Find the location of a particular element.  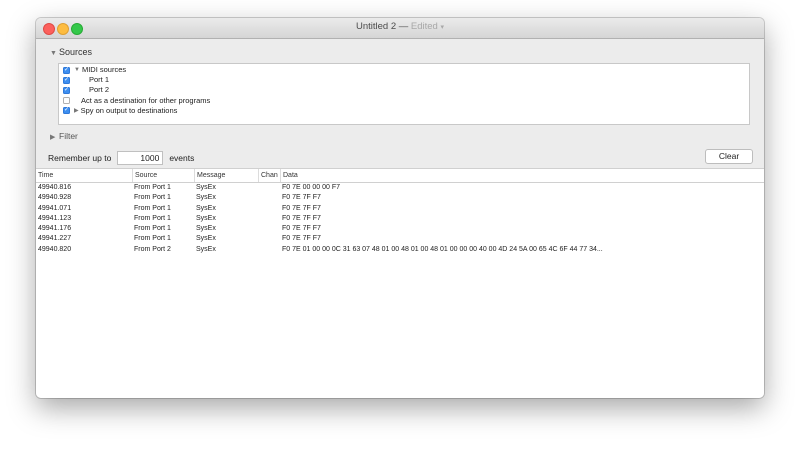

remember-suffix-label: events is located at coordinates (182, 158).